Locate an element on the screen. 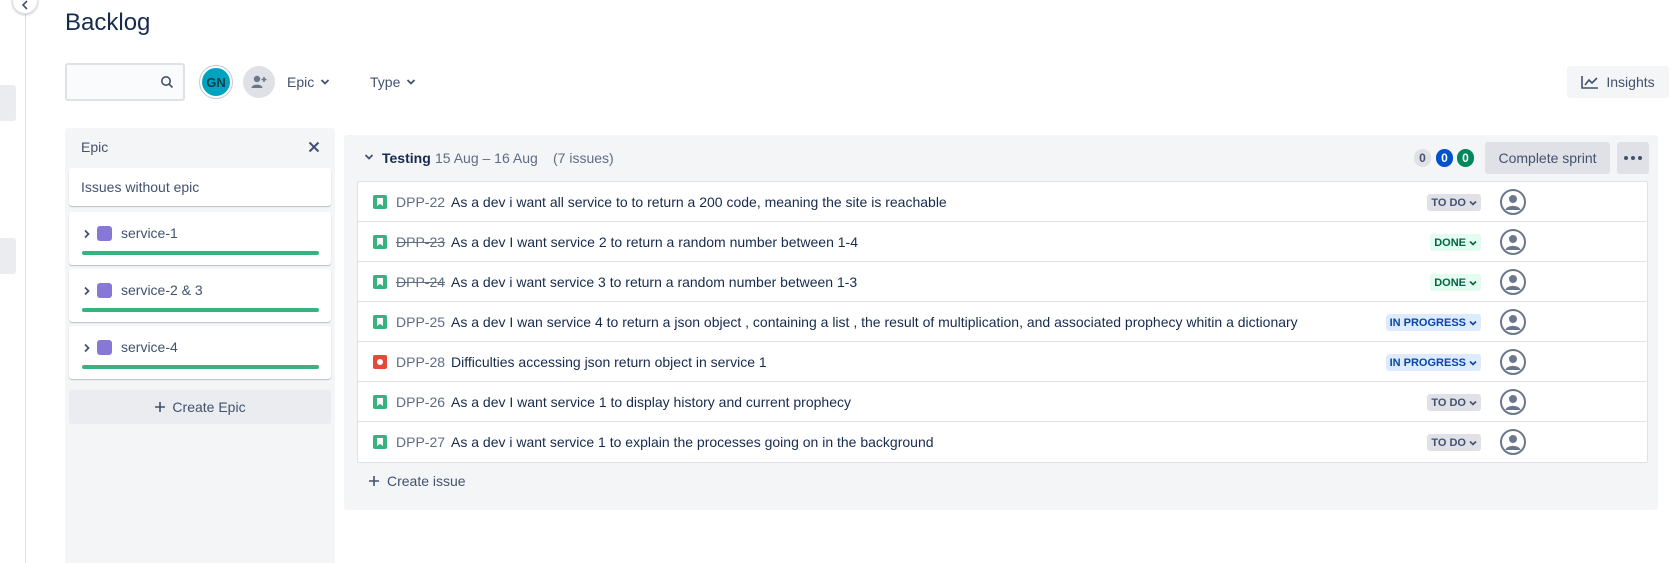 The width and height of the screenshot is (1678, 563). chevron-left-icon is located at coordinates (24, 5).